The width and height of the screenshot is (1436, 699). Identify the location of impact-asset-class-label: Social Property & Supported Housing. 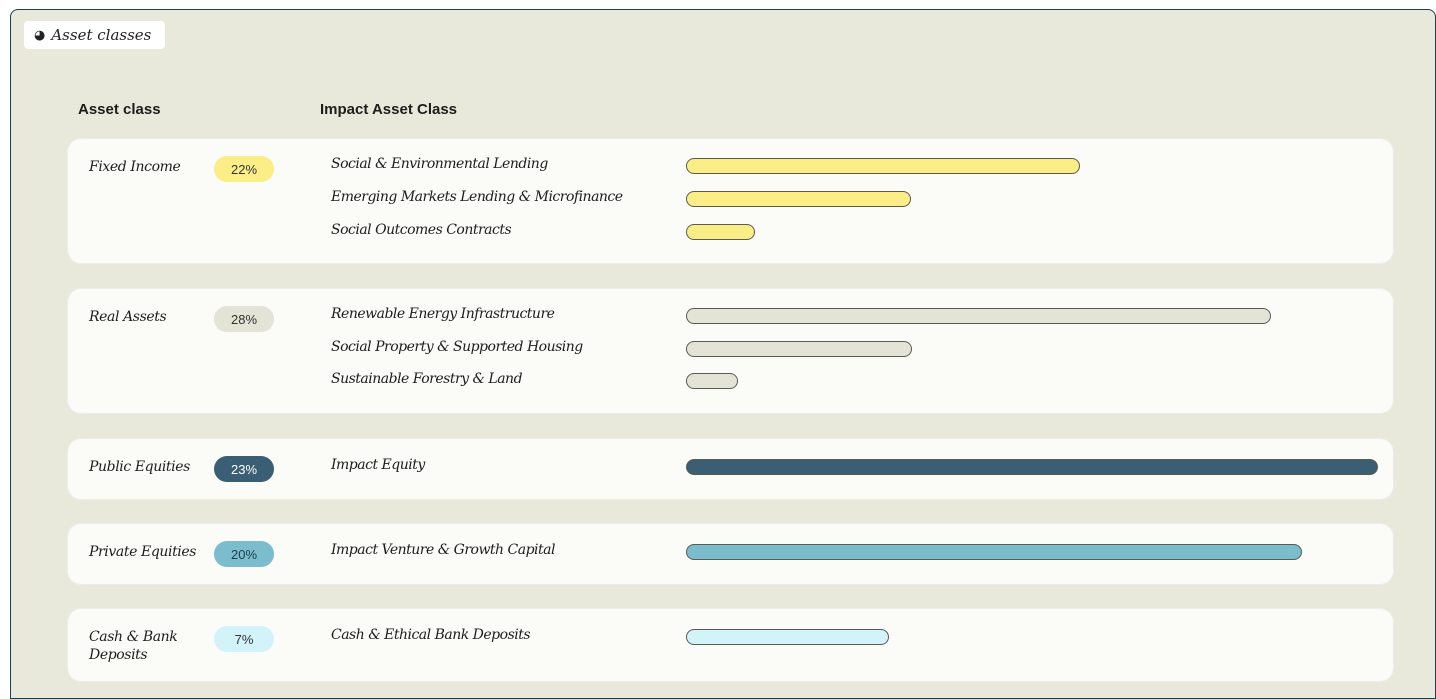
(457, 347).